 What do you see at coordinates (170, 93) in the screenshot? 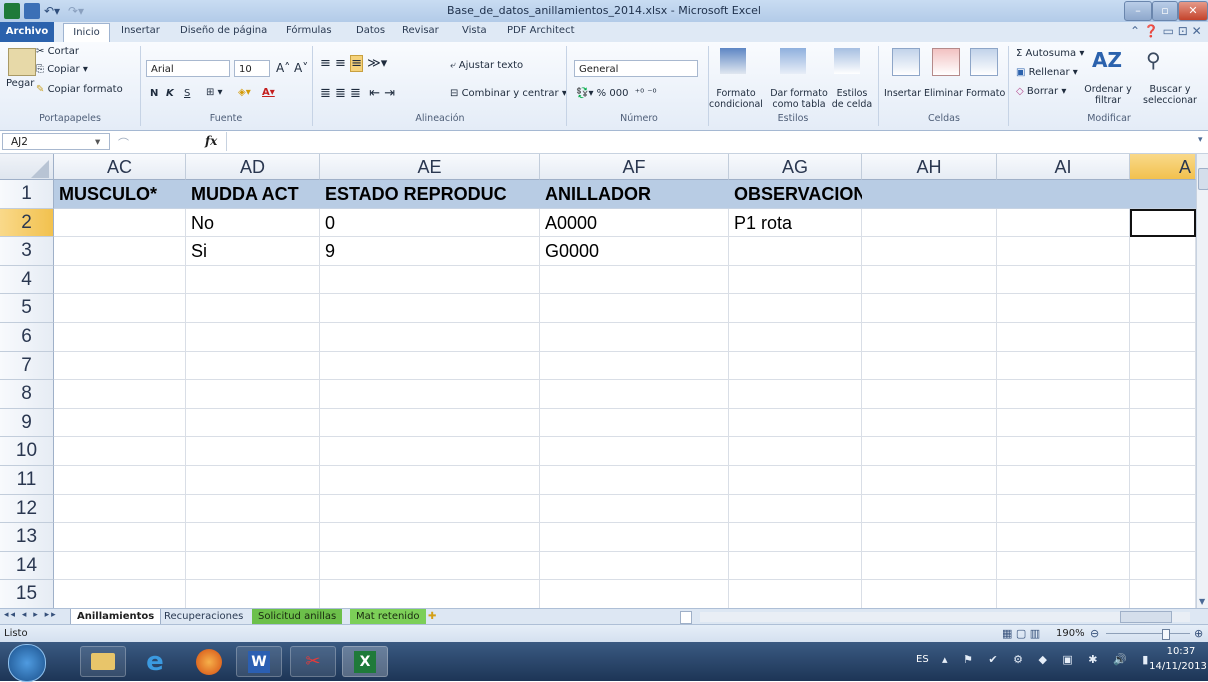
I see `italic-button: K` at bounding box center [170, 93].